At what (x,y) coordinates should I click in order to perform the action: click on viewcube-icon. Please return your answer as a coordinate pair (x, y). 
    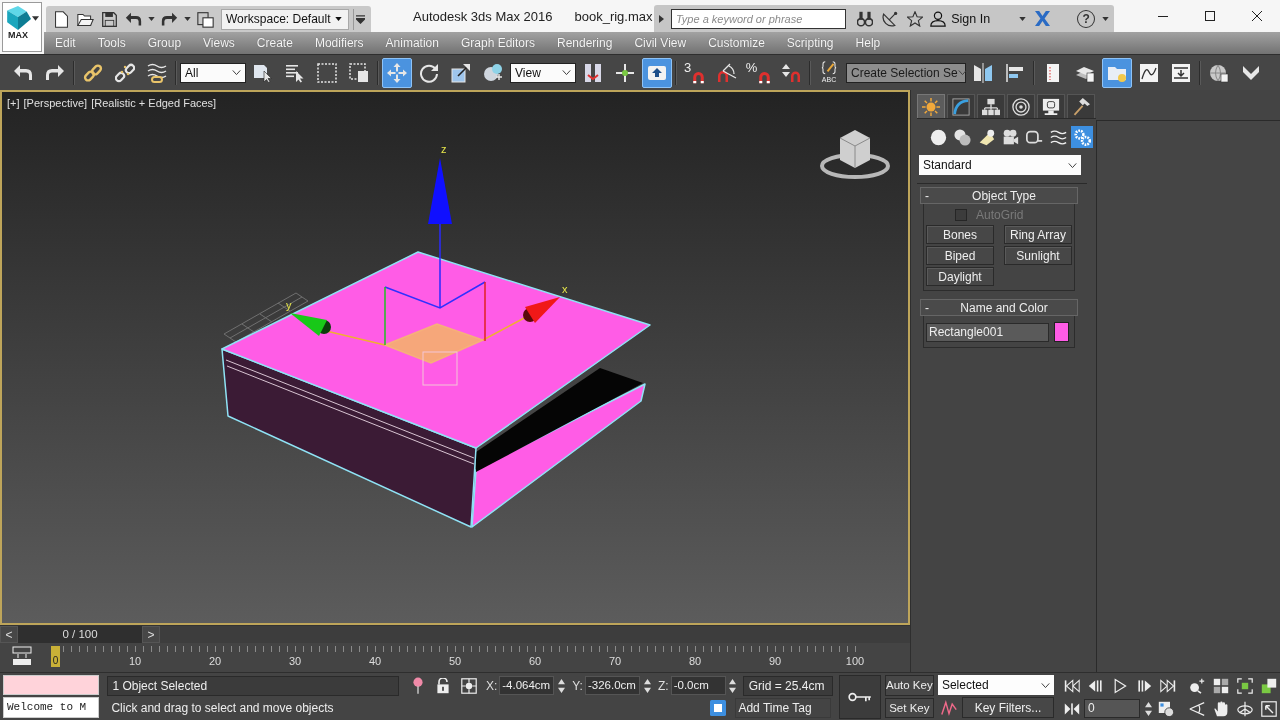
    Looking at the image, I should click on (855, 154).